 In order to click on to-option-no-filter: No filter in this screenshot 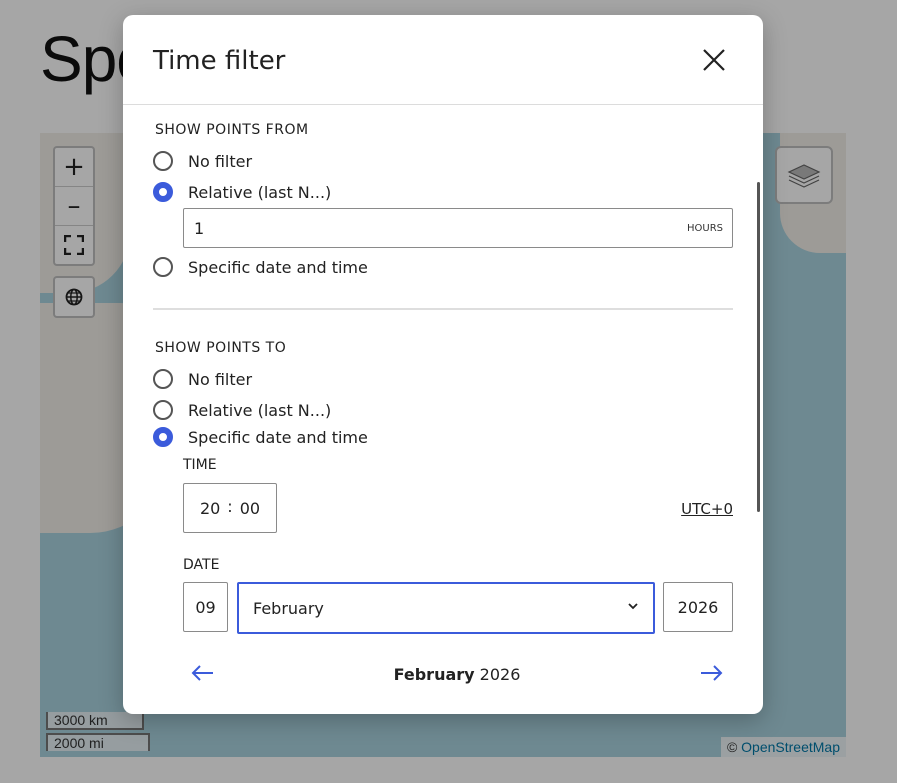, I will do `click(202, 379)`.